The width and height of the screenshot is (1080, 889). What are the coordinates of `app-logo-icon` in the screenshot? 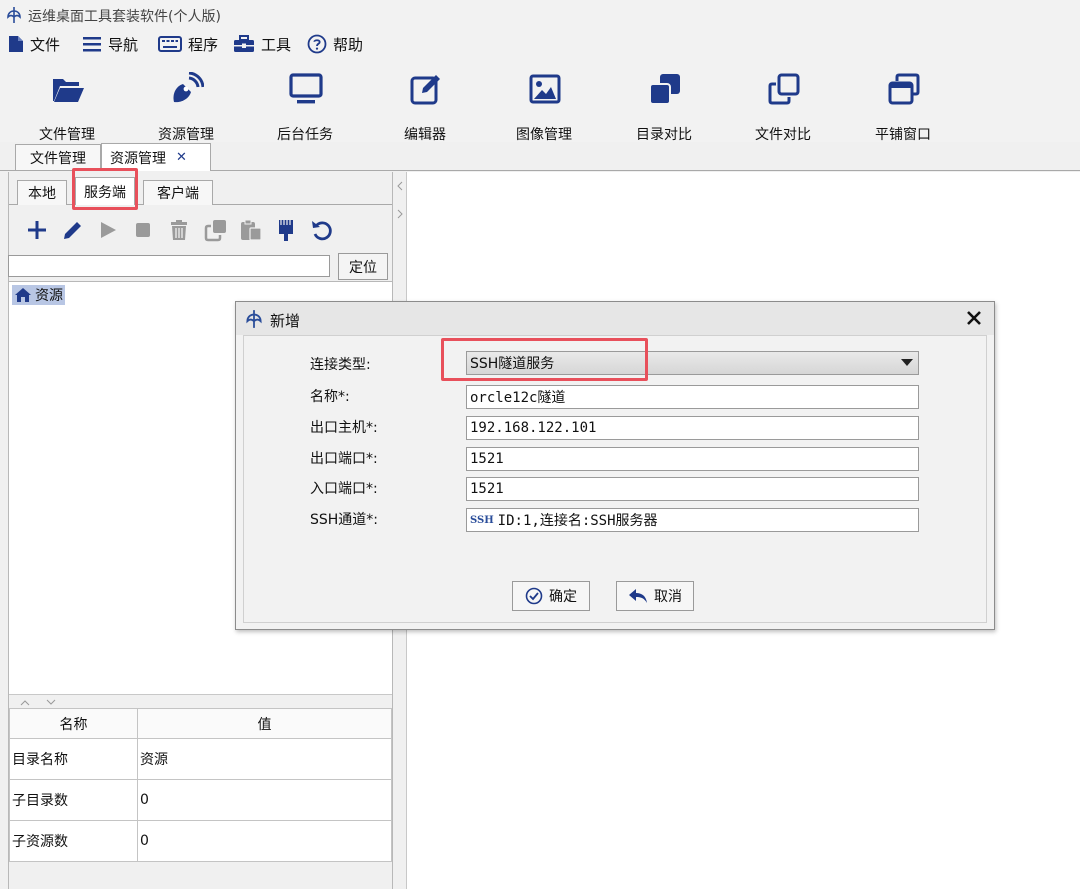 It's located at (14, 15).